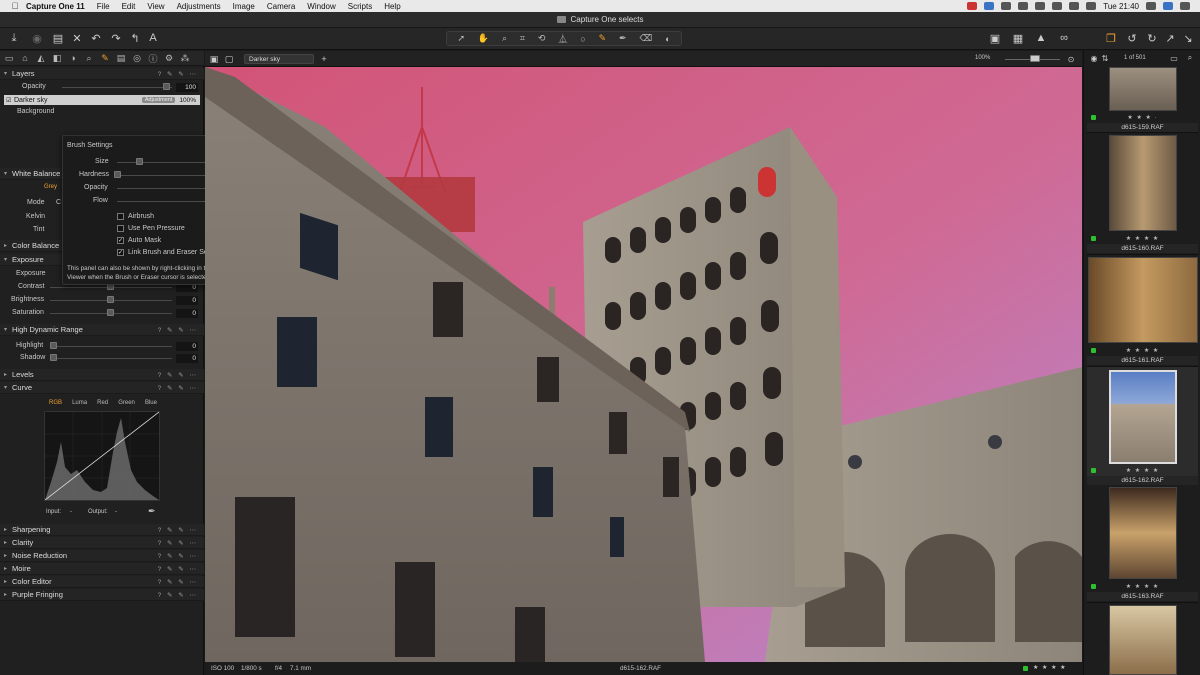 Image resolution: width=1200 pixels, height=675 pixels. Describe the element at coordinates (77, 38) in the screenshot. I see `delete-icon: ✕` at that location.